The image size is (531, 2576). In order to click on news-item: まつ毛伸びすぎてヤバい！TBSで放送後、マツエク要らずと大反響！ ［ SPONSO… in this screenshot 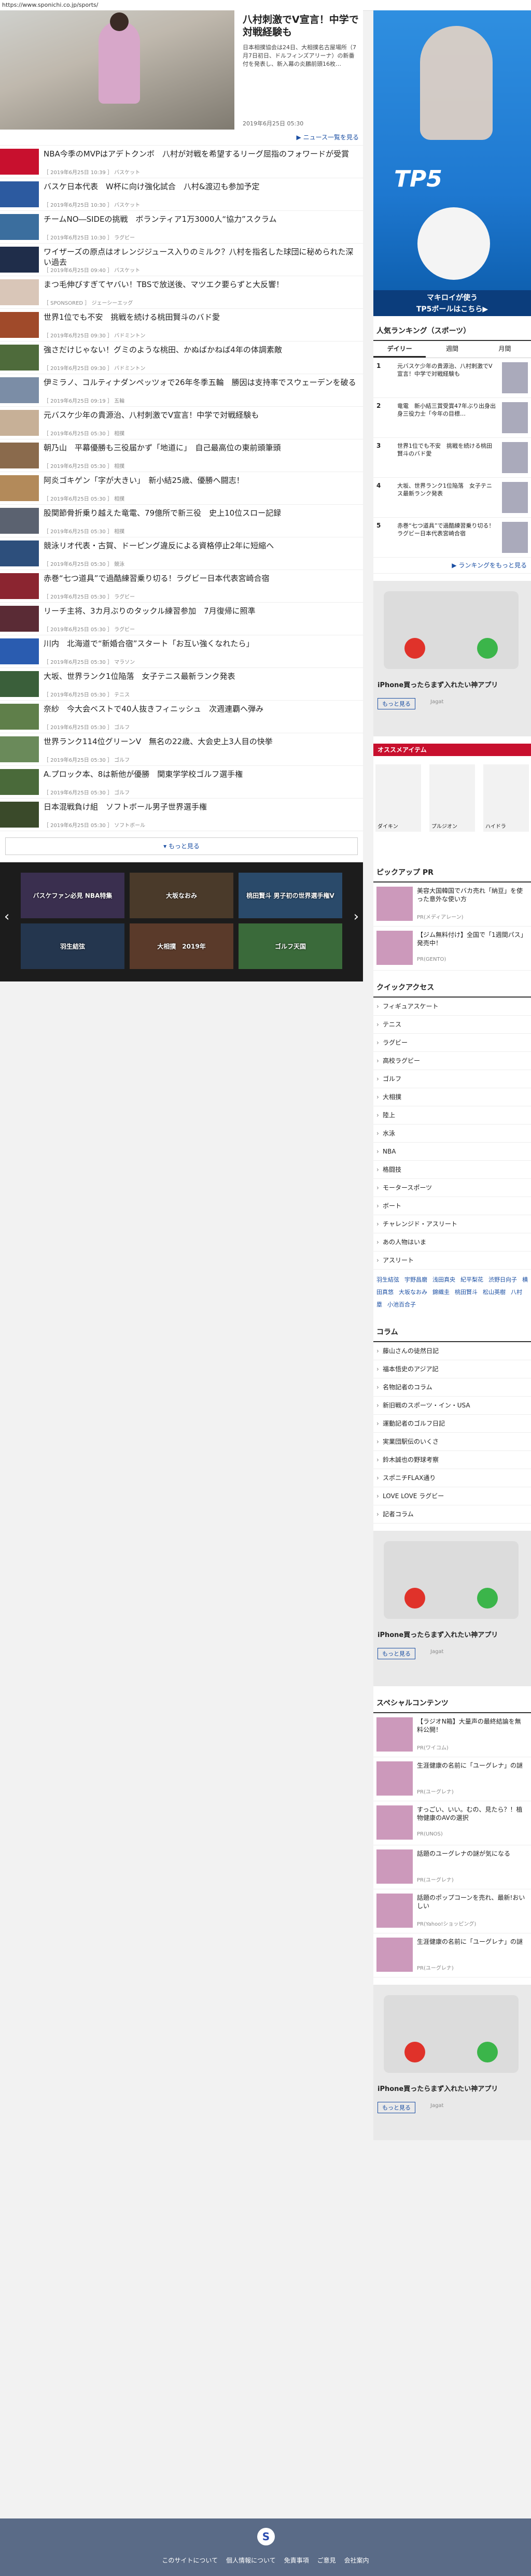, I will do `click(181, 292)`.